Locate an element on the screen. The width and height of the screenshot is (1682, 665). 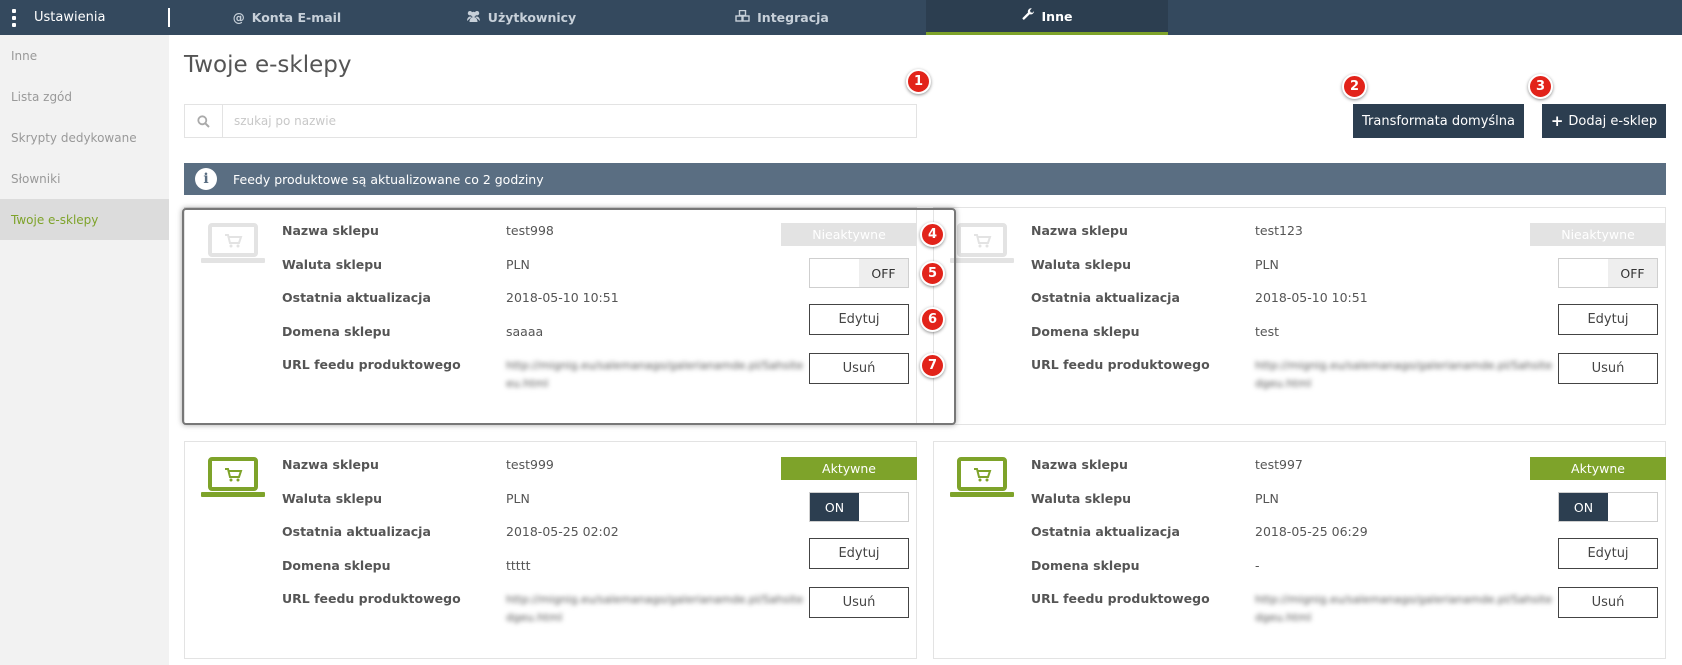
at-icon: @ is located at coordinates (238, 17).